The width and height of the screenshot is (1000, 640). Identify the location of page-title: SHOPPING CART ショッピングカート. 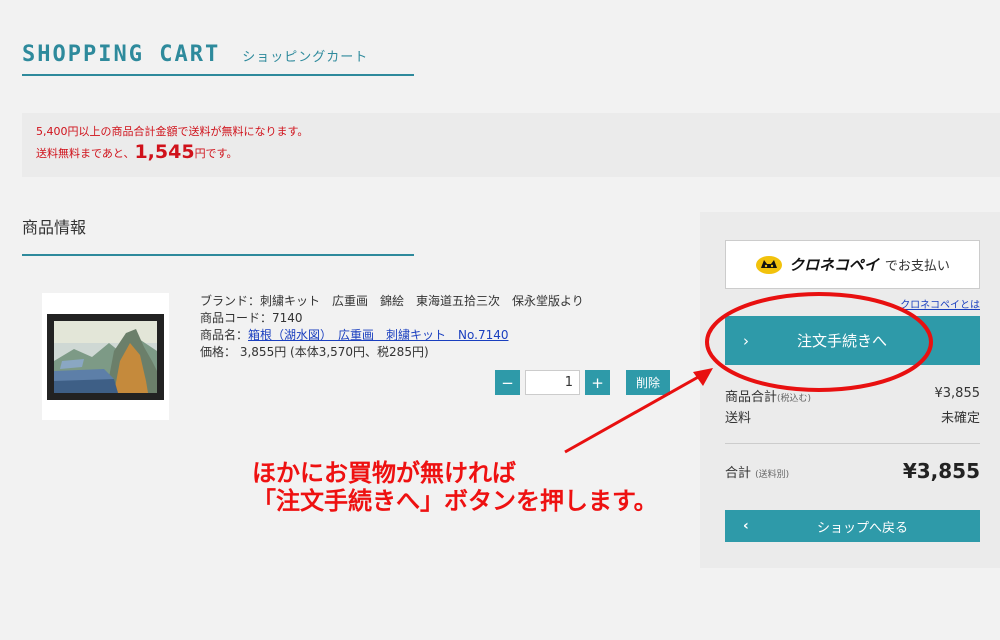
(195, 54).